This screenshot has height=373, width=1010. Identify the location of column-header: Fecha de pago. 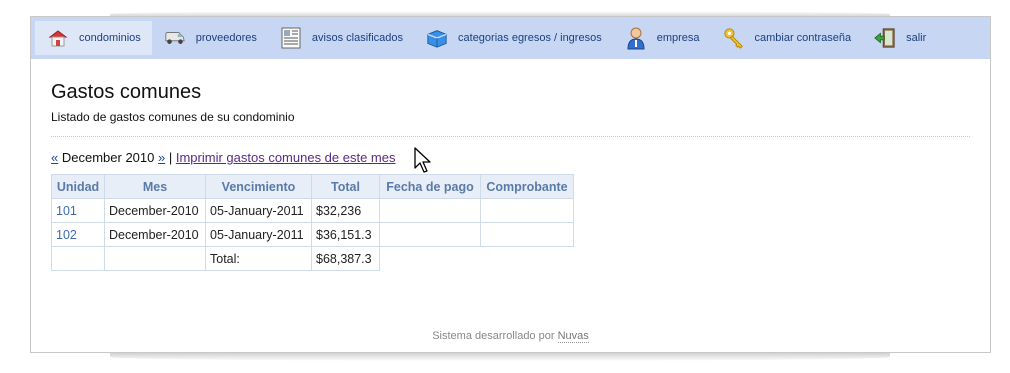
(430, 186).